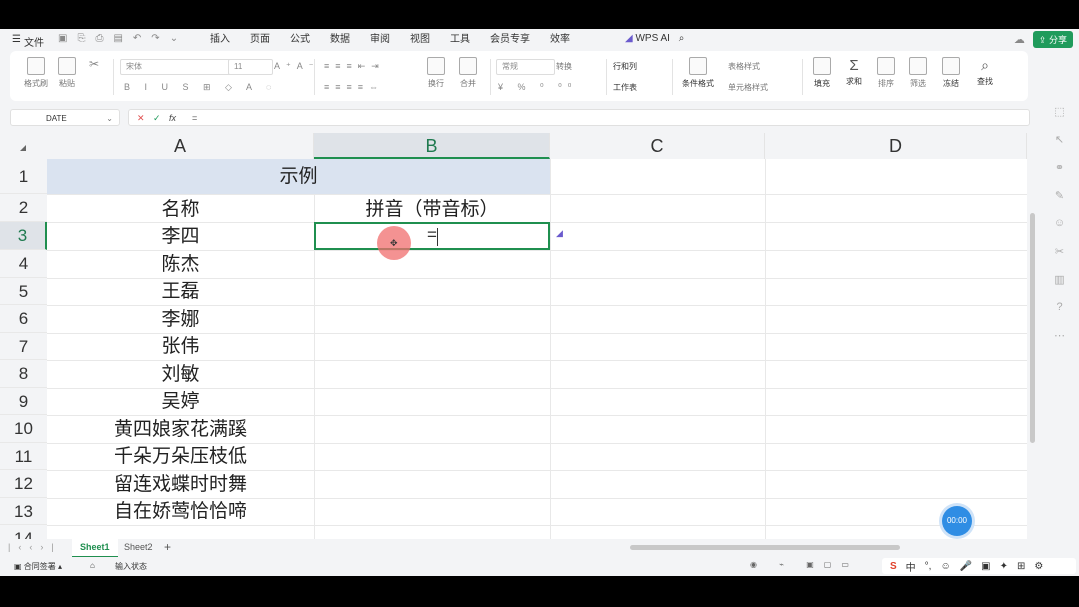 The image size is (1079, 607). I want to click on select-icon: ⬚, so click(1059, 119).